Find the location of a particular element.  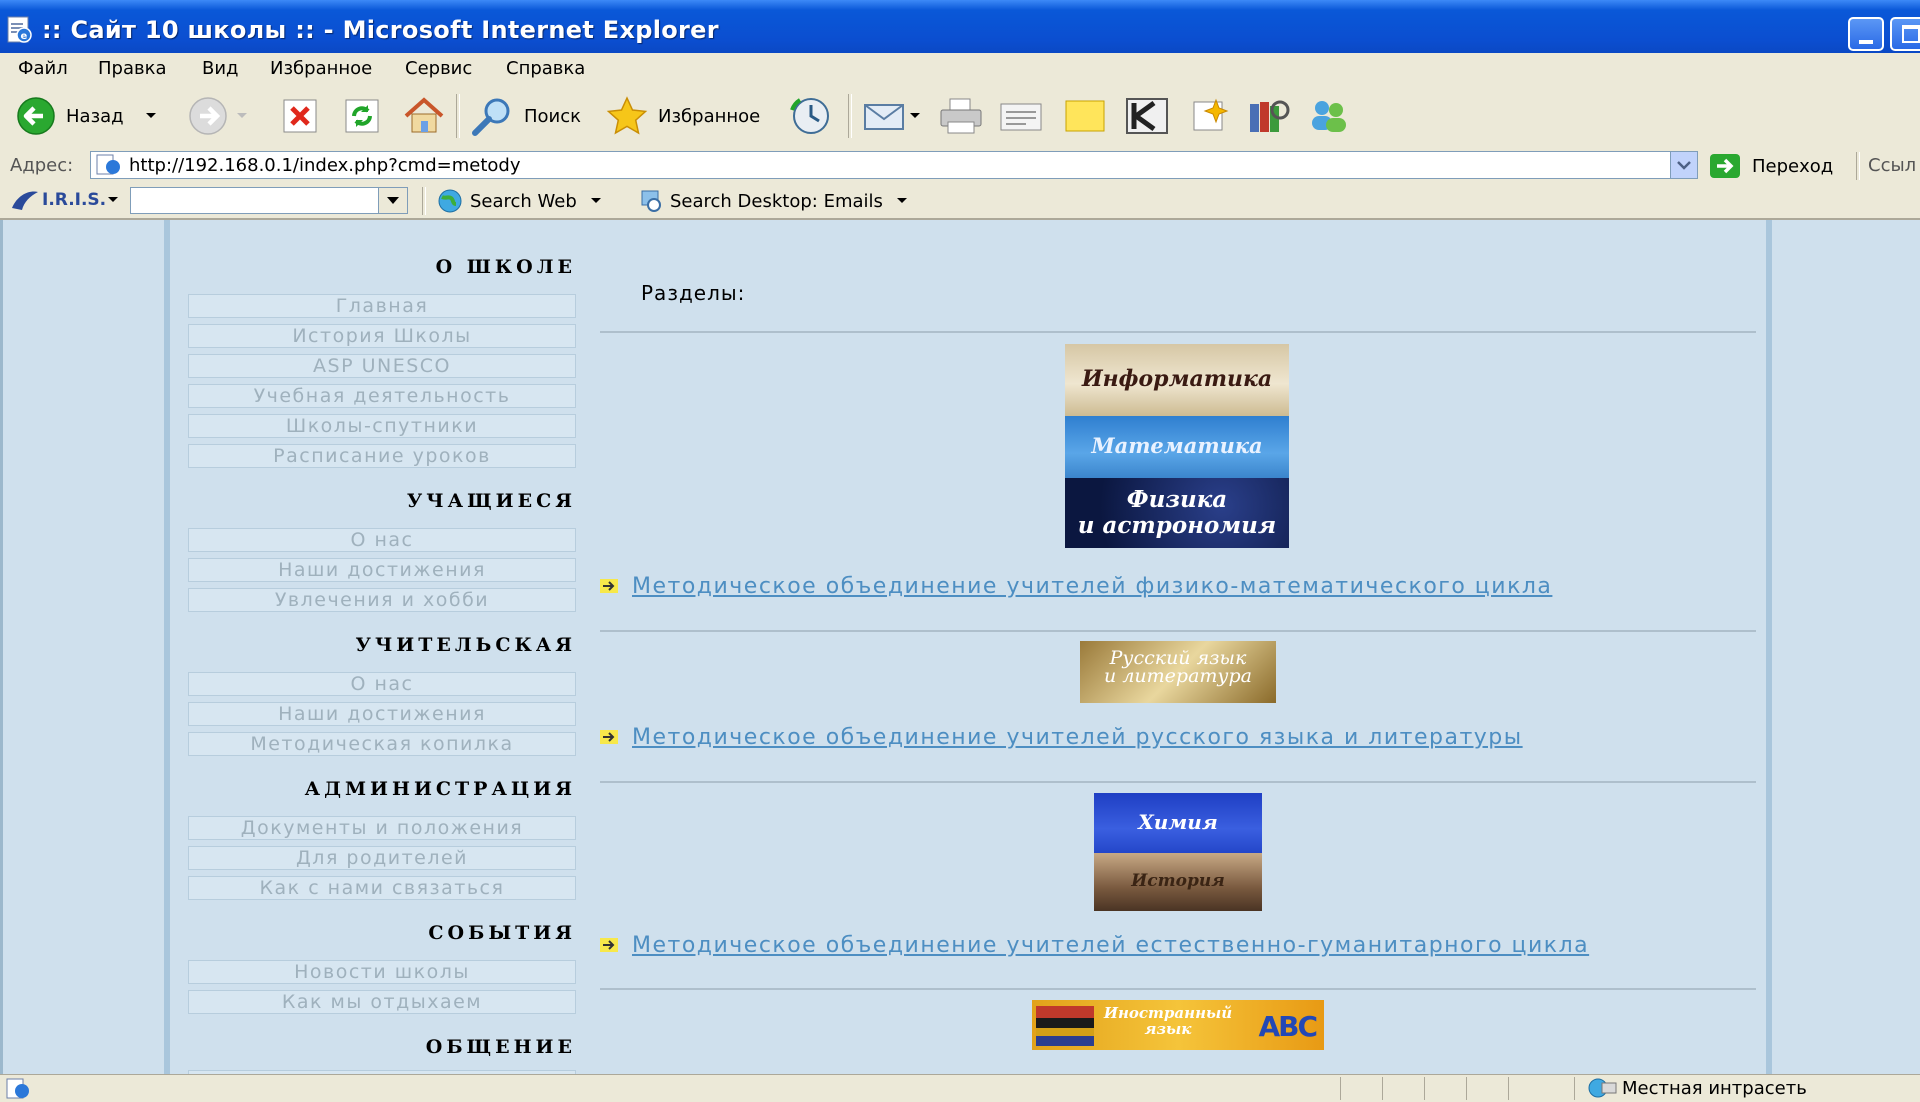

menu-tools: Сервис is located at coordinates (438, 68).